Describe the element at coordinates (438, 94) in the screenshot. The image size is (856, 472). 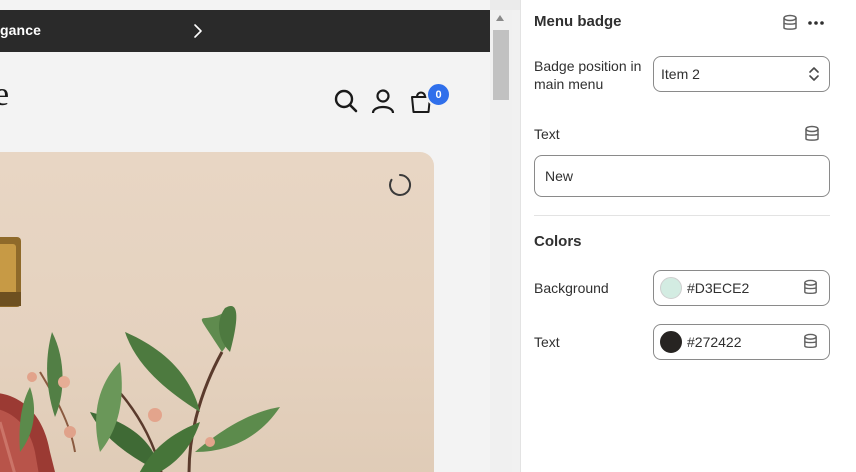
I see `cart-count-badge: 0` at that location.